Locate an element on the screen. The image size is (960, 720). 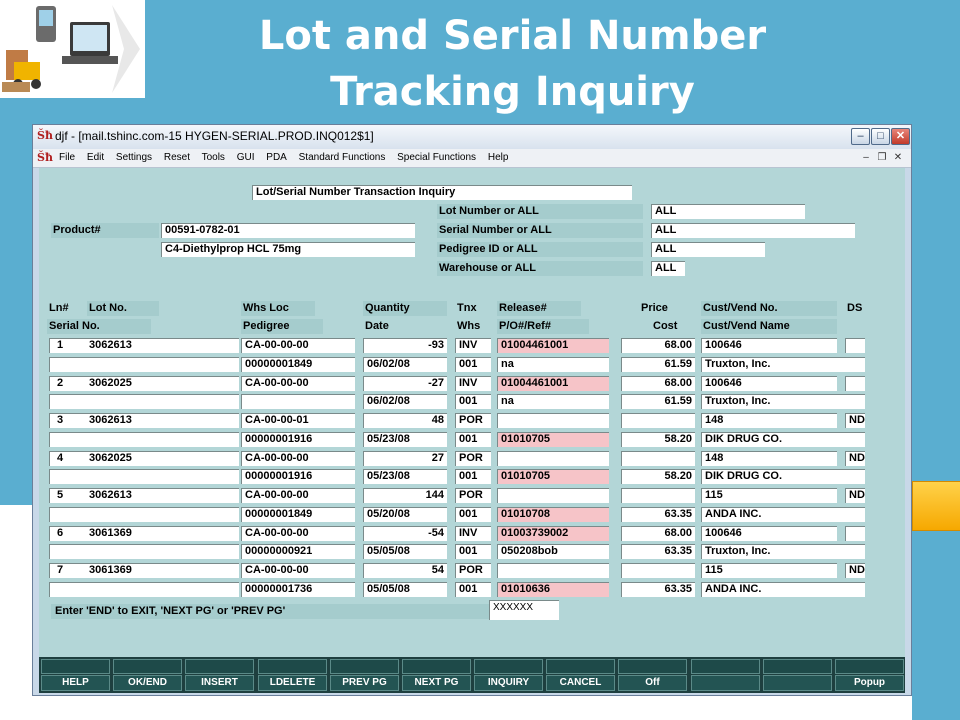
row-quantity: -27 is located at coordinates (405, 383).